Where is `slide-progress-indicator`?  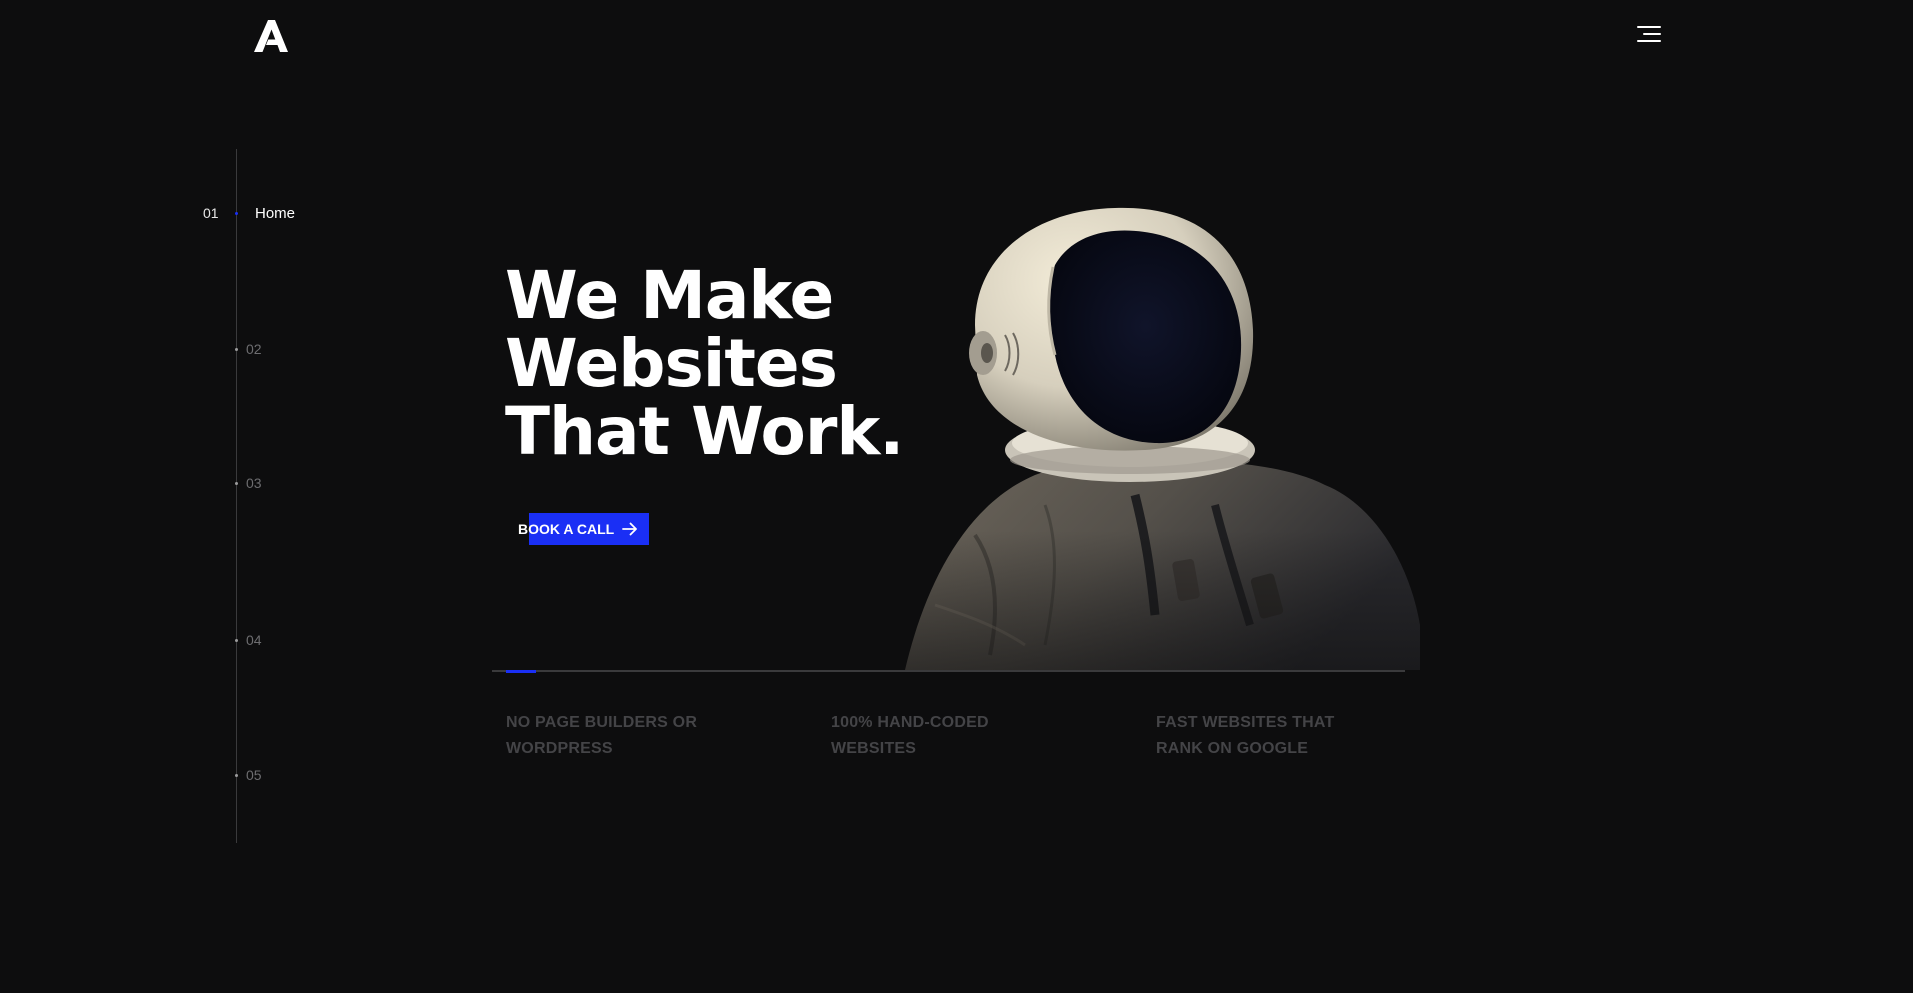 slide-progress-indicator is located at coordinates (521, 671).